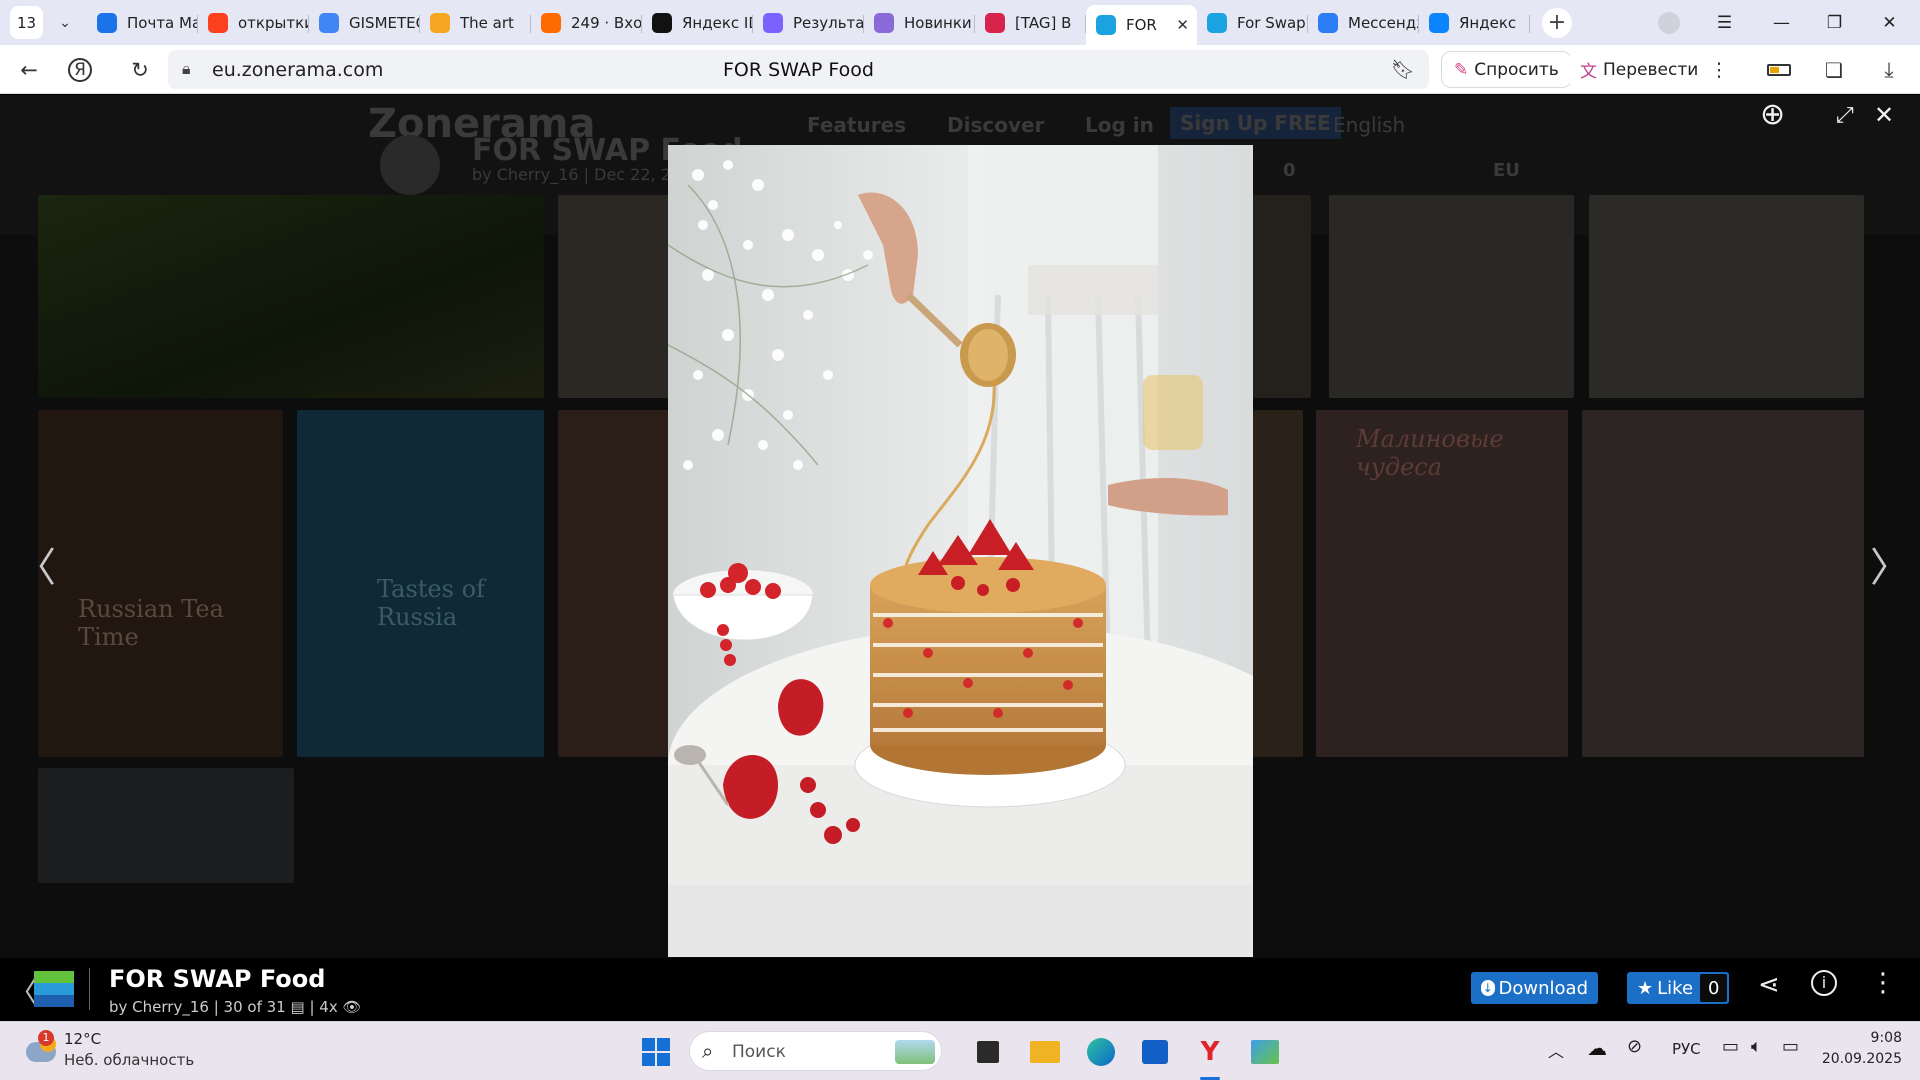  What do you see at coordinates (235, 1007) in the screenshot?
I see `photo-meta: by Cherry_16 | 30 of 31 ▤ | 4x 👁︎` at bounding box center [235, 1007].